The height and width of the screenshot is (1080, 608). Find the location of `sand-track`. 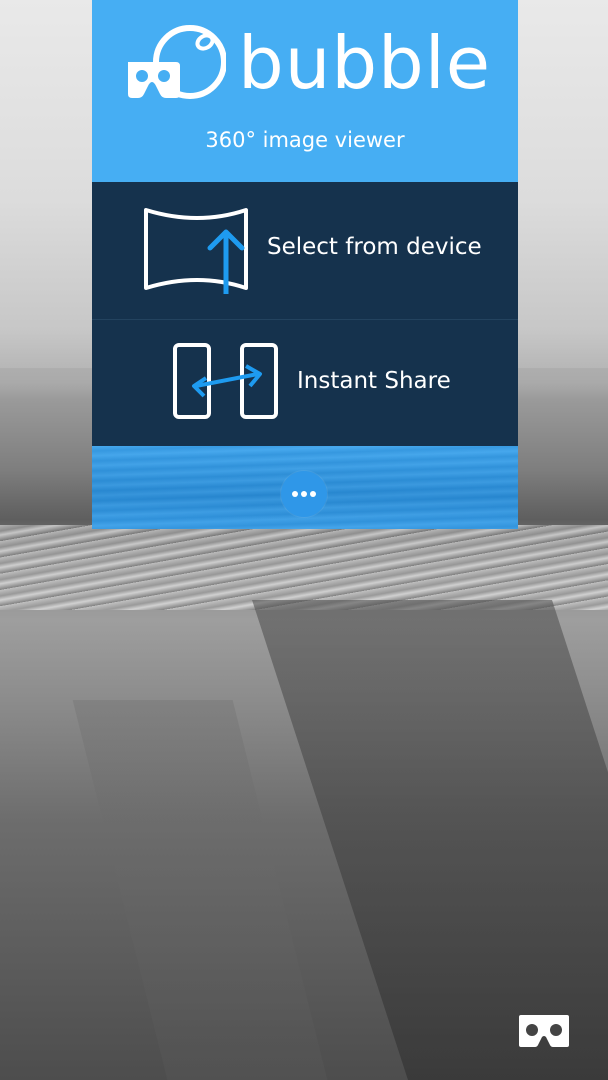

sand-track is located at coordinates (200, 890).